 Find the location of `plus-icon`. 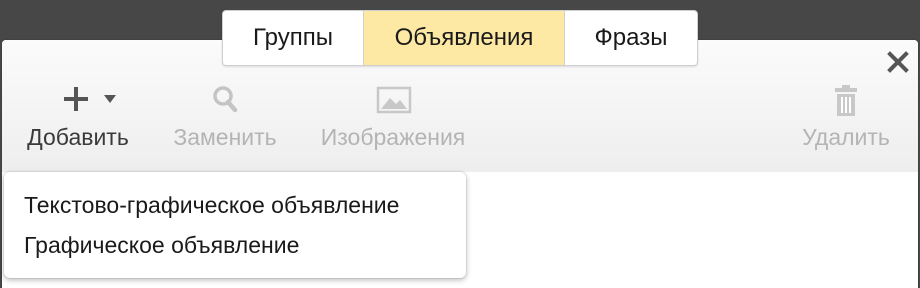

plus-icon is located at coordinates (90, 99).